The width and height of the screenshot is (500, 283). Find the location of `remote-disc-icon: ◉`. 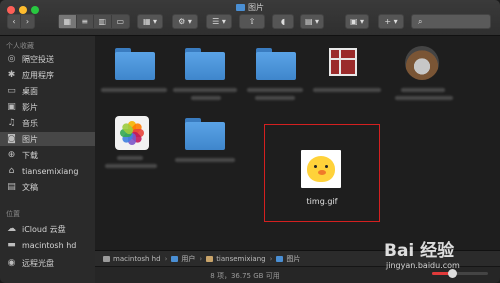

remote-disc-icon: ◉ is located at coordinates (11, 263).